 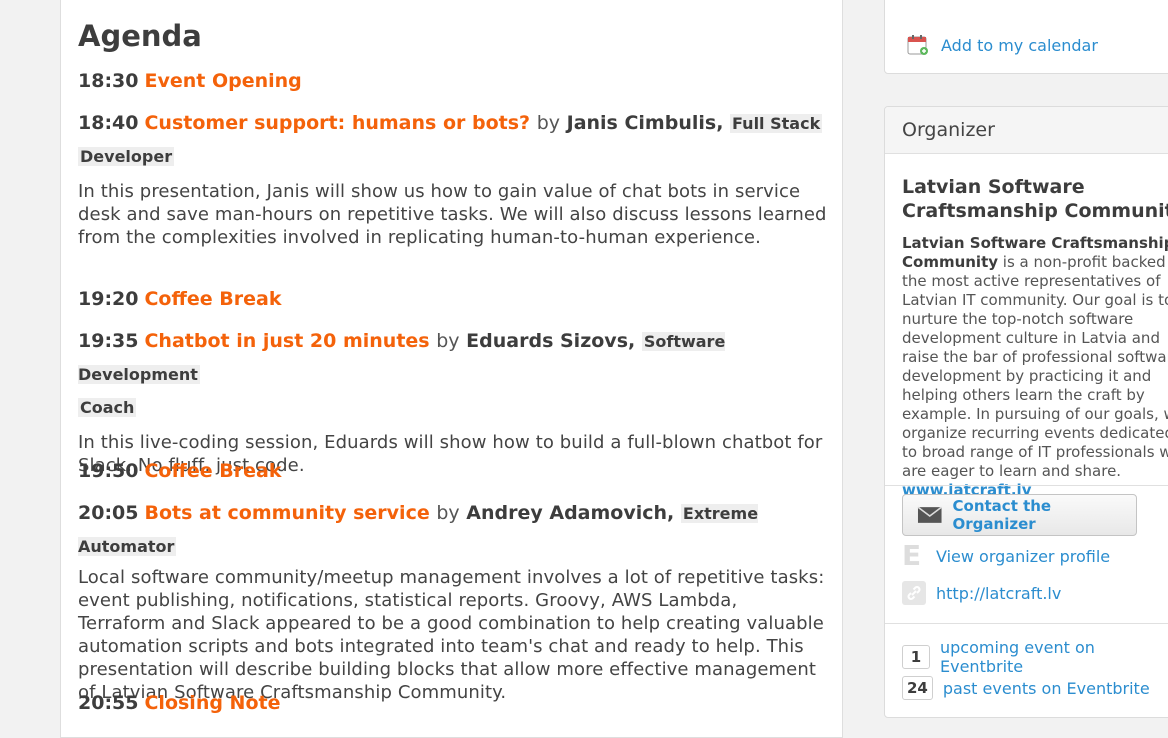 What do you see at coordinates (1054, 657) in the screenshot?
I see `upcoming-events-link: upcoming event on Eventbrite` at bounding box center [1054, 657].